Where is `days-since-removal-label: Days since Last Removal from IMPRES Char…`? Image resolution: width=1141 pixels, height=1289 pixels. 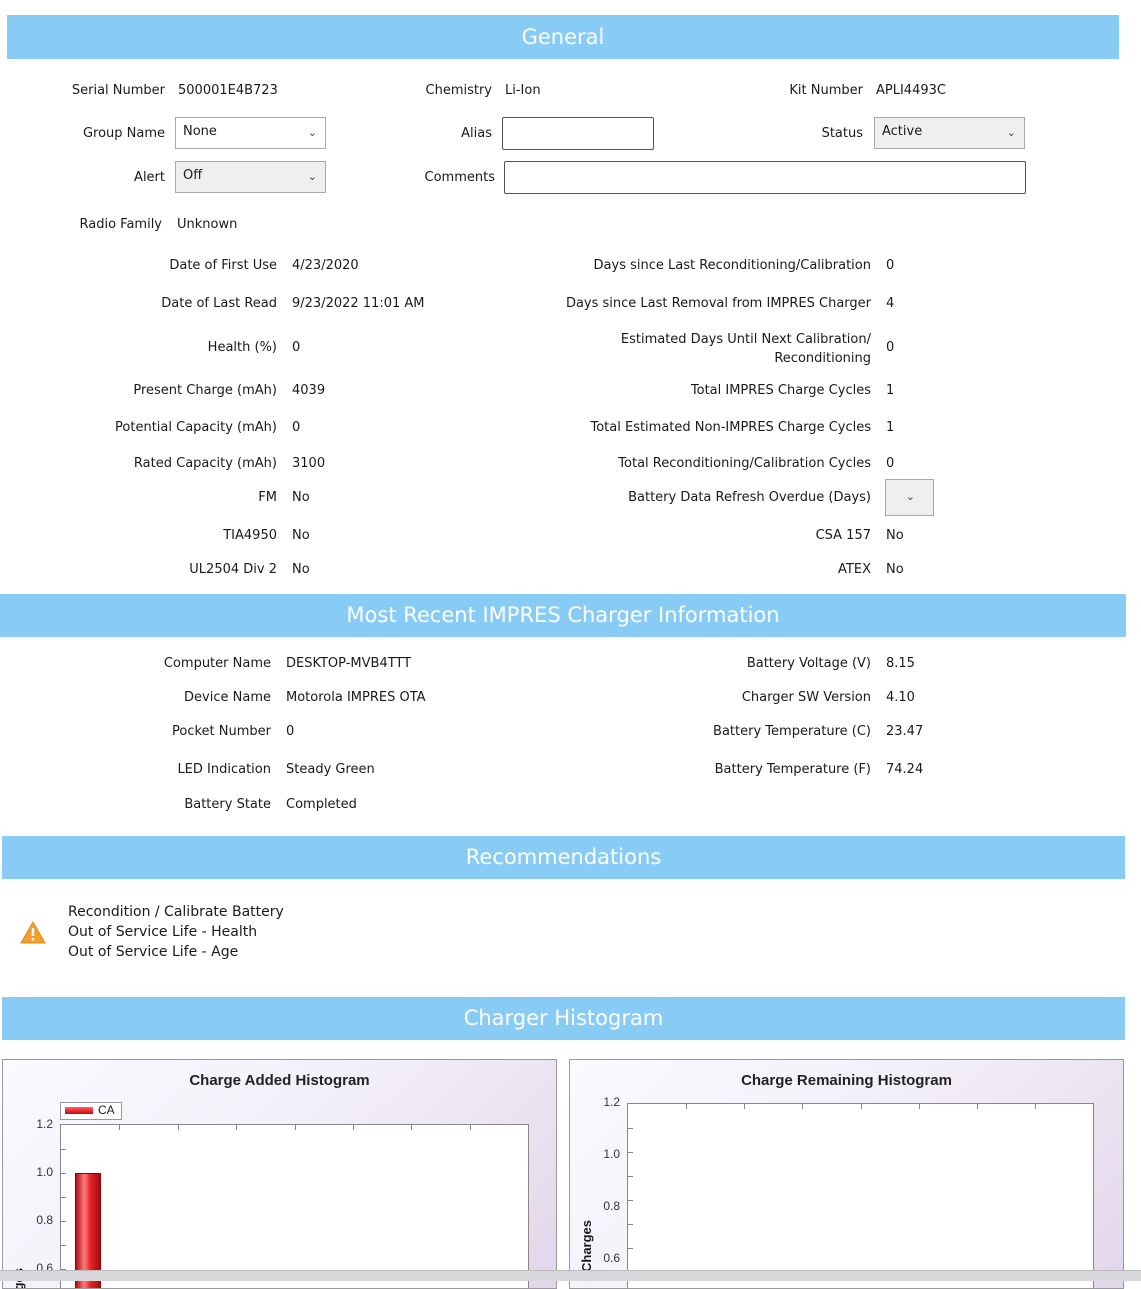
days-since-removal-label: Days since Last Removal from IMPRES Char… is located at coordinates (718, 303).